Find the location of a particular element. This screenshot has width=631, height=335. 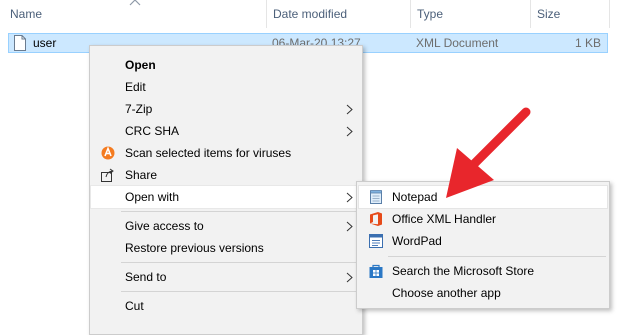

submenu-item-label: Notepad is located at coordinates (415, 197).